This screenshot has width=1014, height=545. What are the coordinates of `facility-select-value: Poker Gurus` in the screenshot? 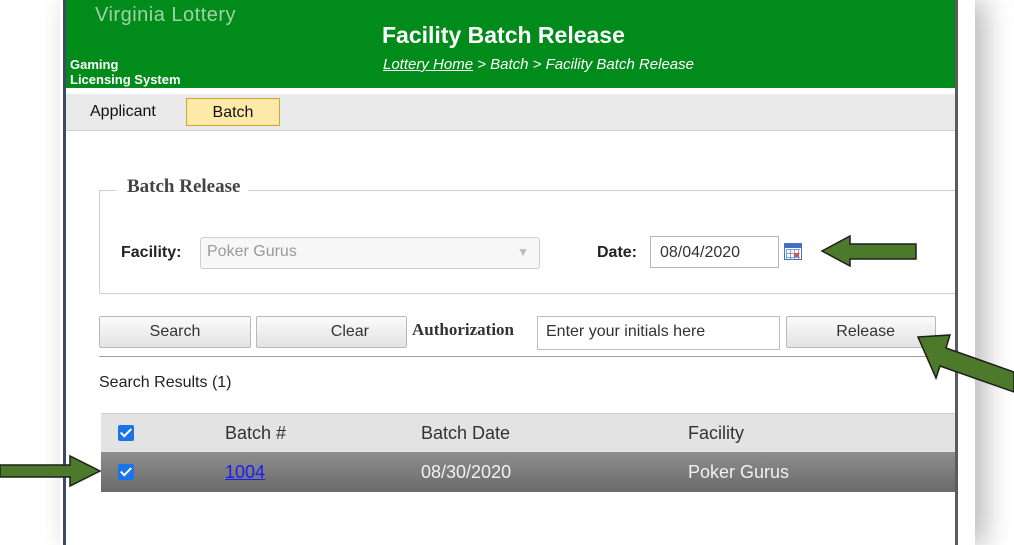 It's located at (252, 251).